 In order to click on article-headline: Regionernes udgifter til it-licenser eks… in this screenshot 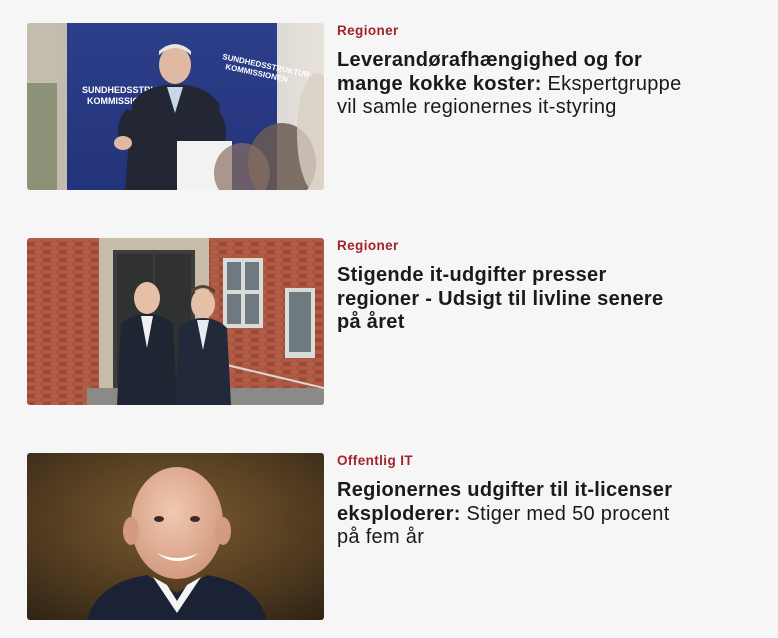, I will do `click(512, 514)`.